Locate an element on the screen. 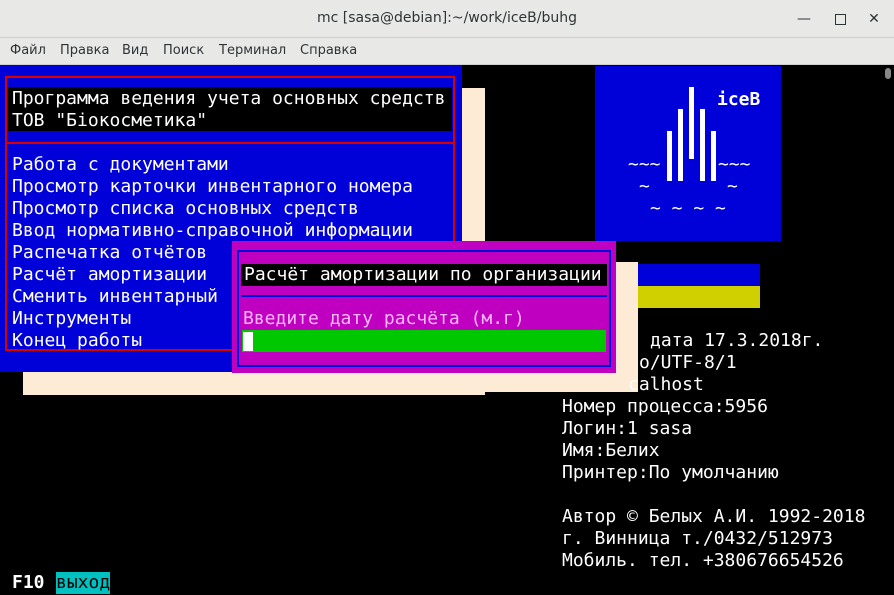  scrollbar-track is located at coordinates (887, 330).